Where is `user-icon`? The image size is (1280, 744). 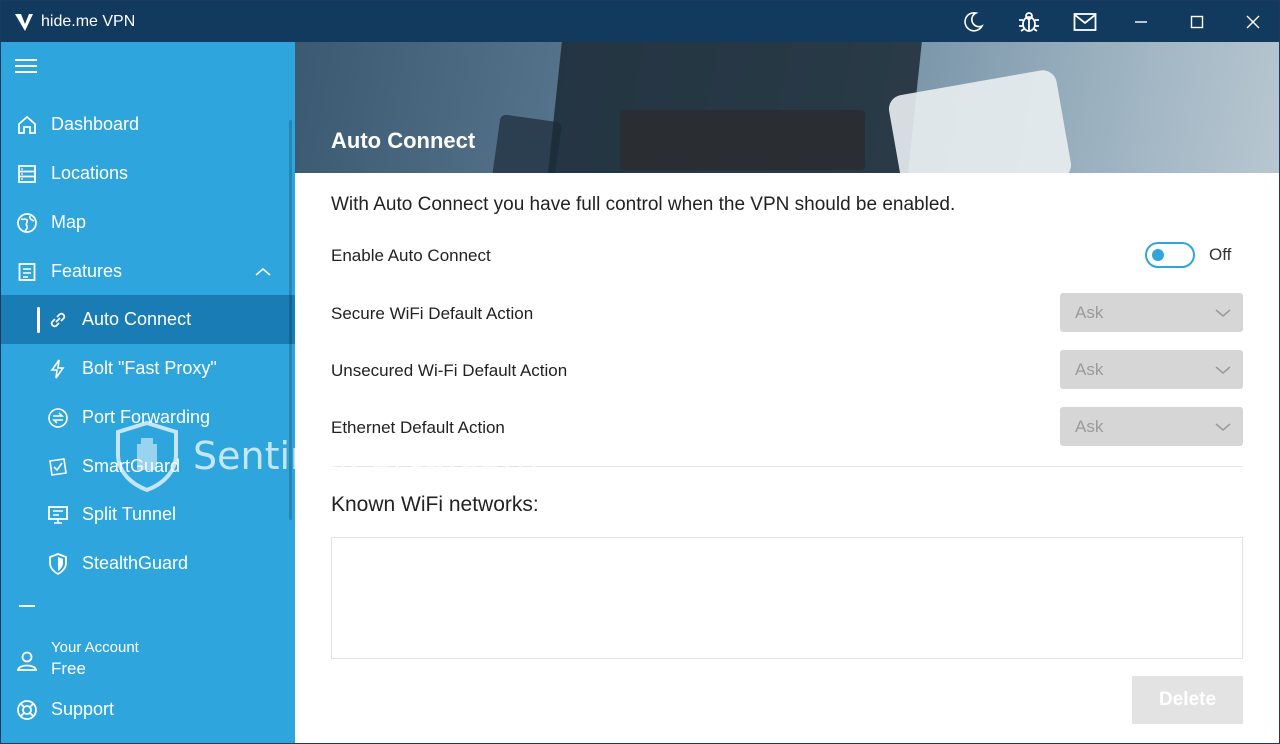
user-icon is located at coordinates (27, 663).